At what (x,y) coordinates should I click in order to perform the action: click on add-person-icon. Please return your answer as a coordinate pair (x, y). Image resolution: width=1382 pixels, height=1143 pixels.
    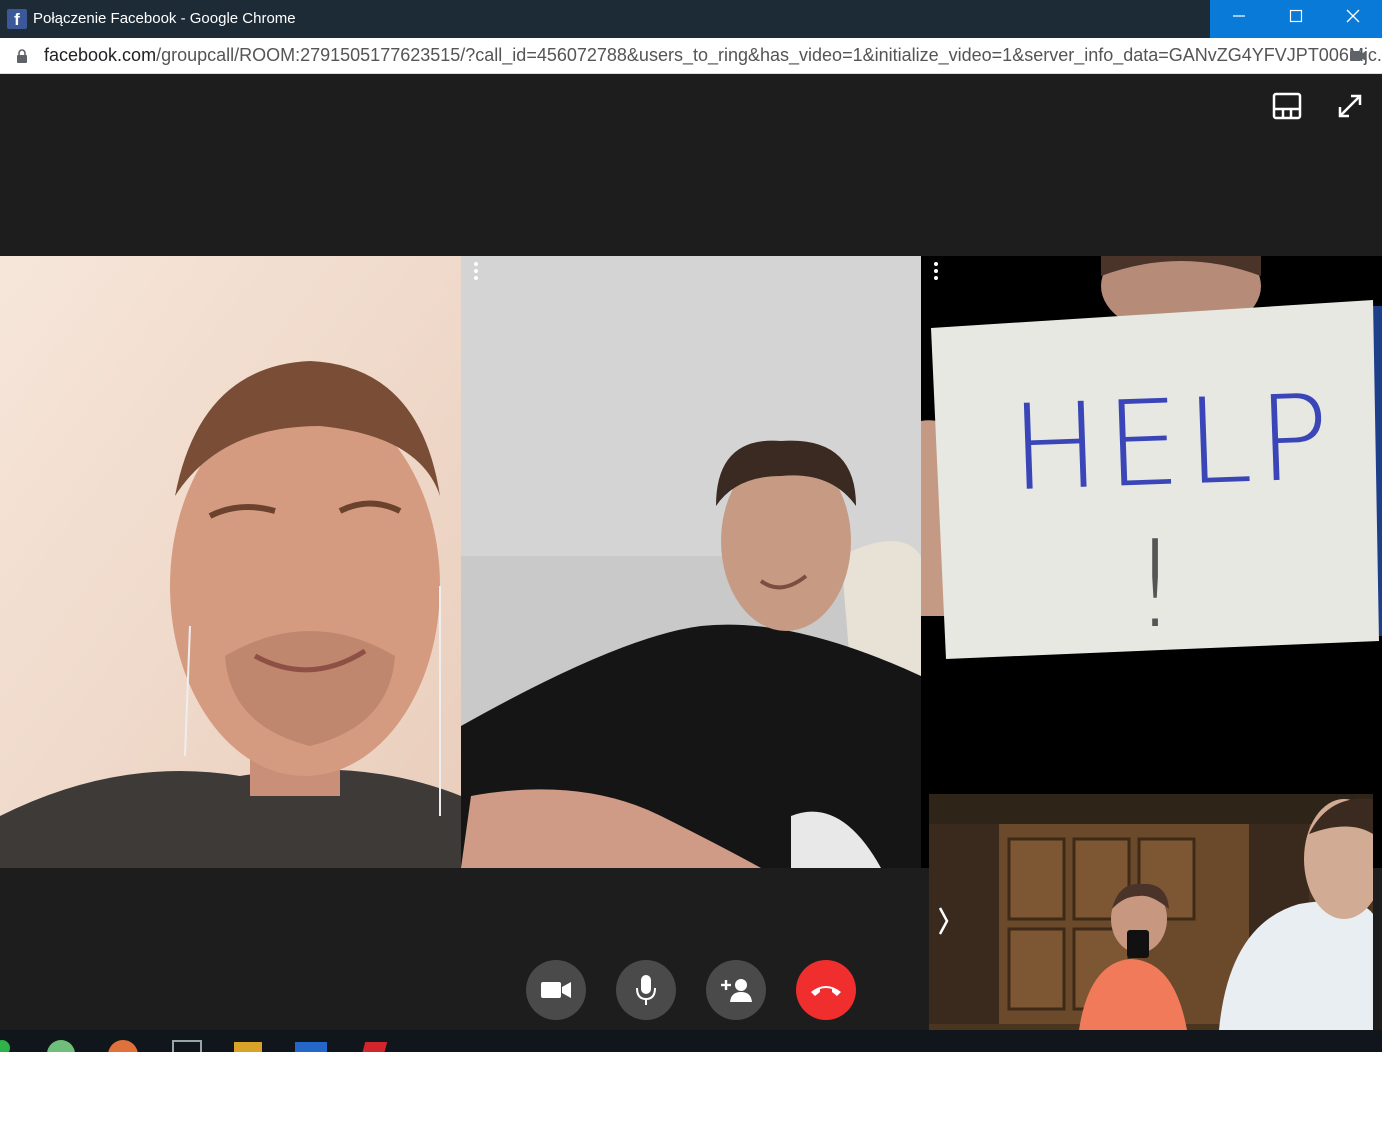
    Looking at the image, I should click on (736, 990).